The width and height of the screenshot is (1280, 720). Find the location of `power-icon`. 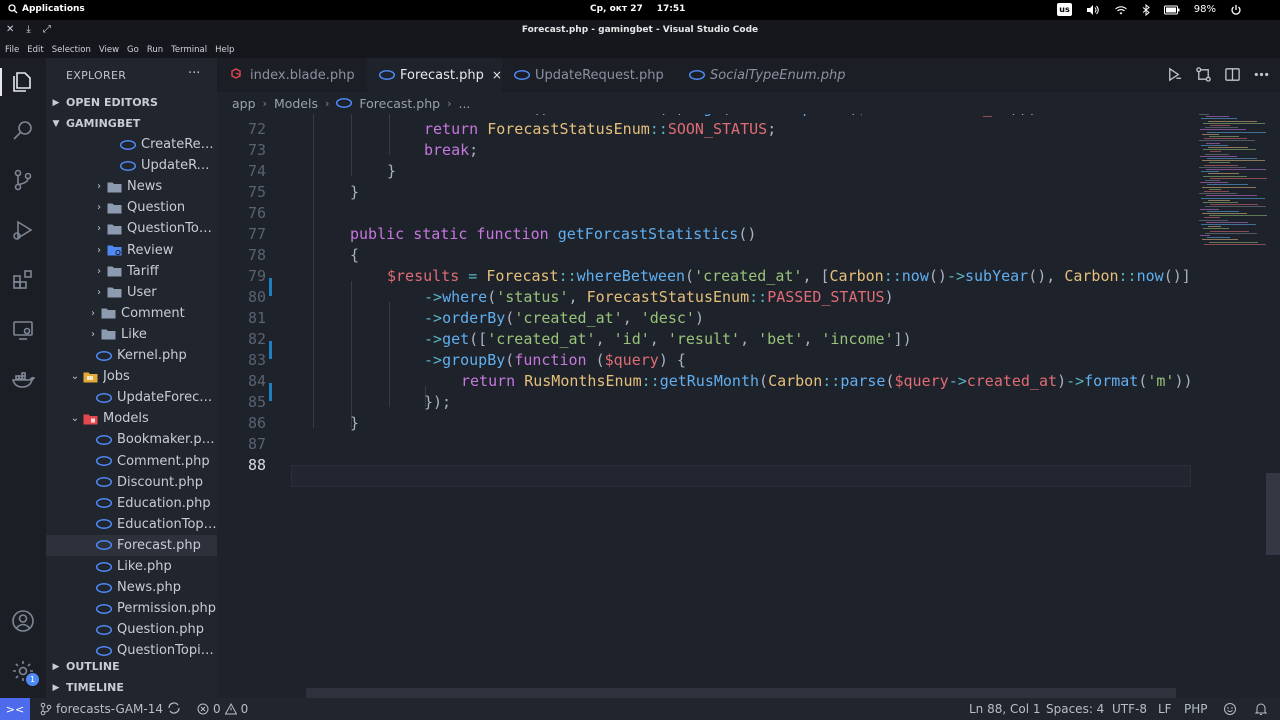

power-icon is located at coordinates (1236, 10).